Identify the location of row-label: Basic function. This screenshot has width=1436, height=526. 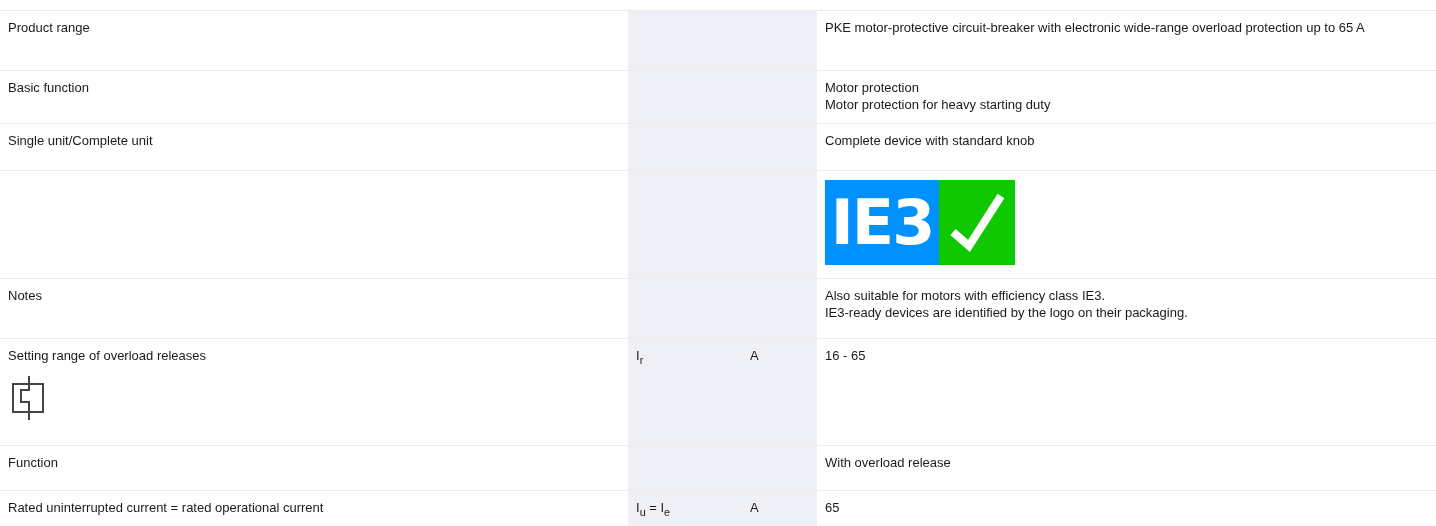
(49, 87).